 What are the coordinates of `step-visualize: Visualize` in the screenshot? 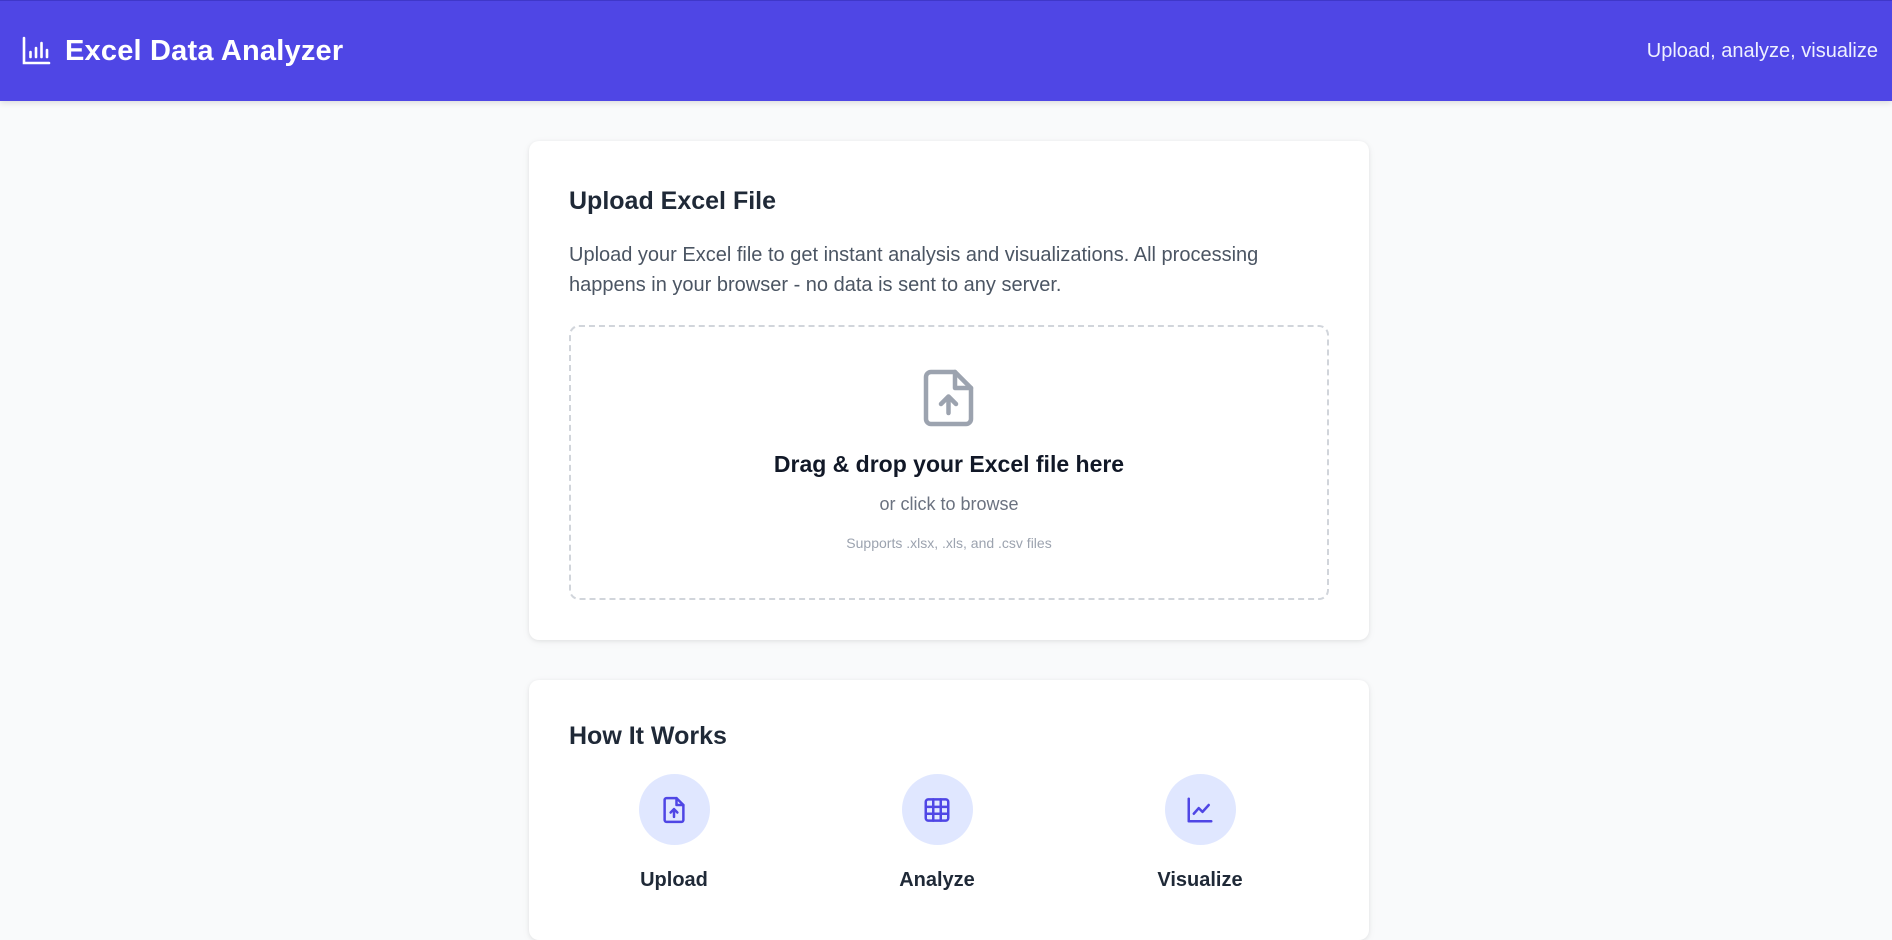 It's located at (1200, 833).